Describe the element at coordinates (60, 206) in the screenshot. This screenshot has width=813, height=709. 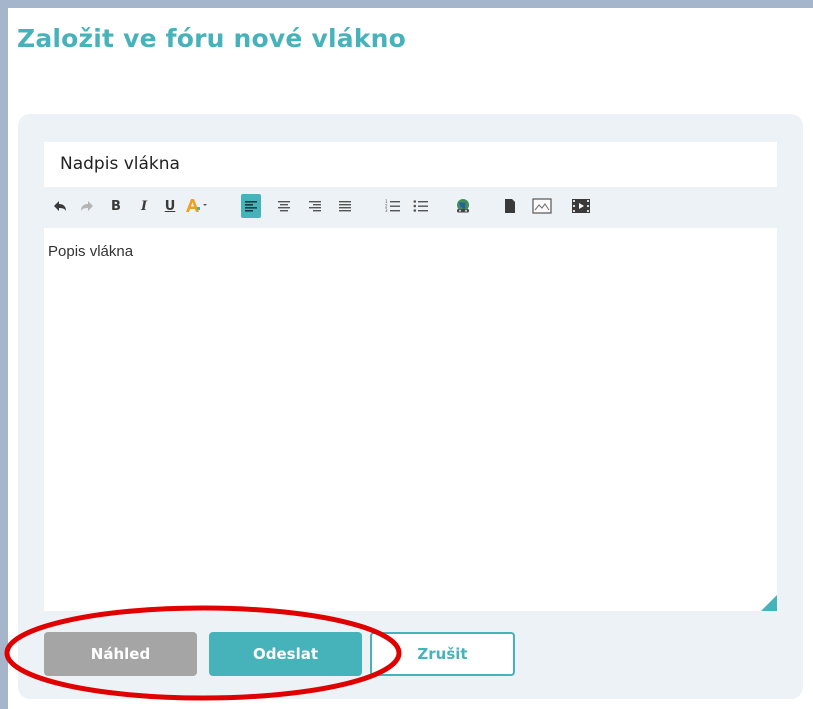
I see `undo-icon` at that location.